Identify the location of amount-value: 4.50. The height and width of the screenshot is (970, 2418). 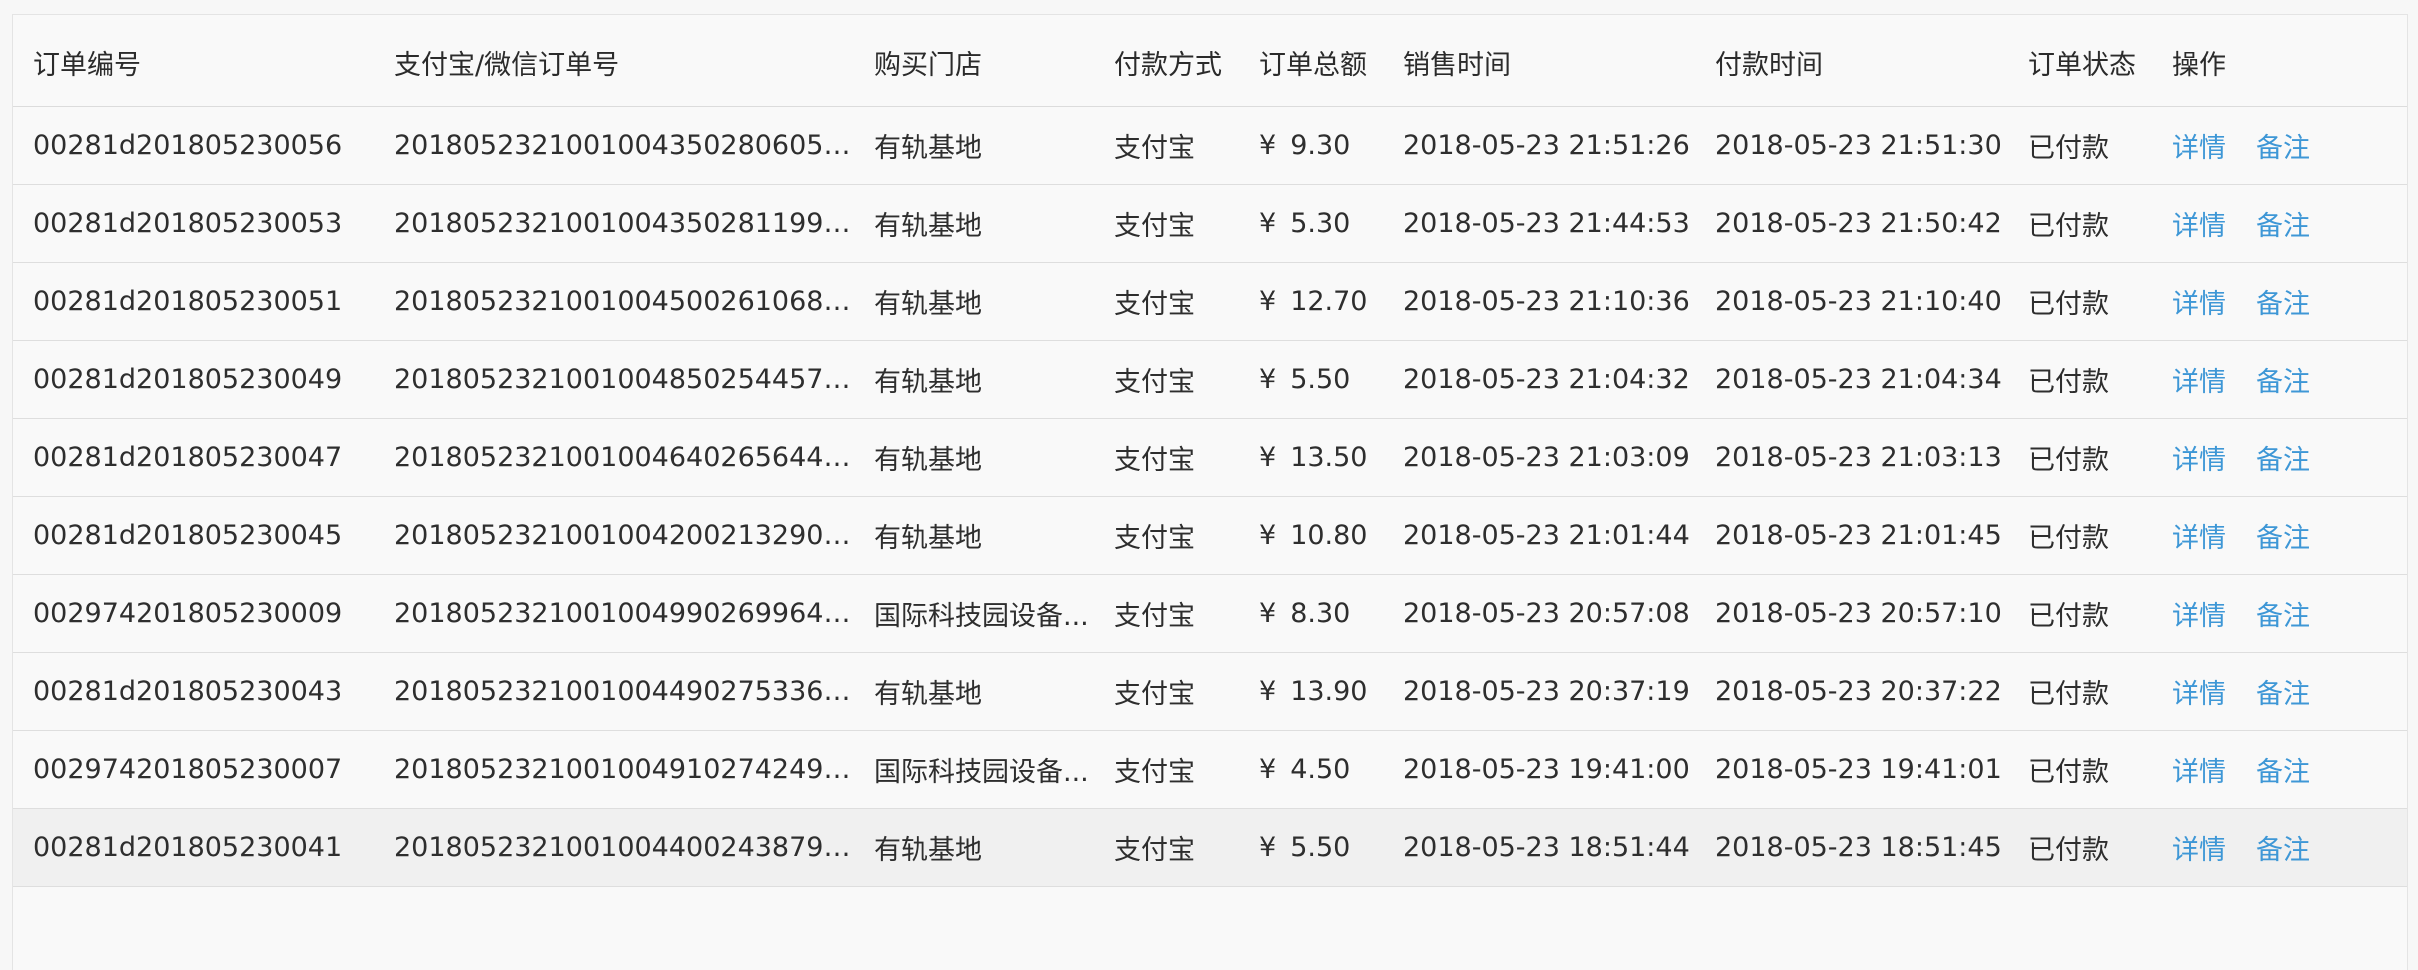
(1320, 769).